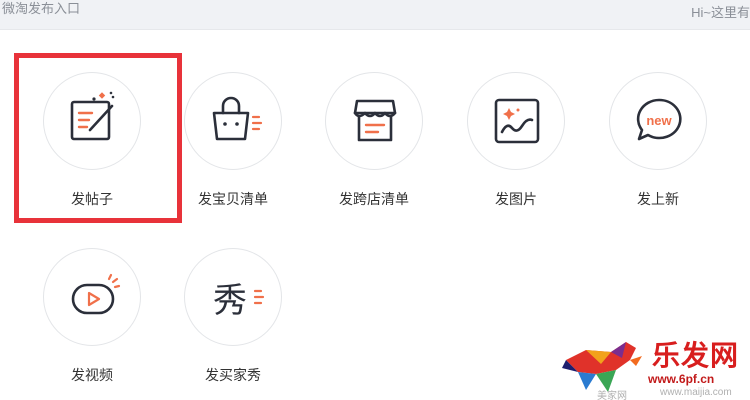 The width and height of the screenshot is (750, 400). What do you see at coordinates (41, 8) in the screenshot?
I see `page-title: 微淘发布入口` at bounding box center [41, 8].